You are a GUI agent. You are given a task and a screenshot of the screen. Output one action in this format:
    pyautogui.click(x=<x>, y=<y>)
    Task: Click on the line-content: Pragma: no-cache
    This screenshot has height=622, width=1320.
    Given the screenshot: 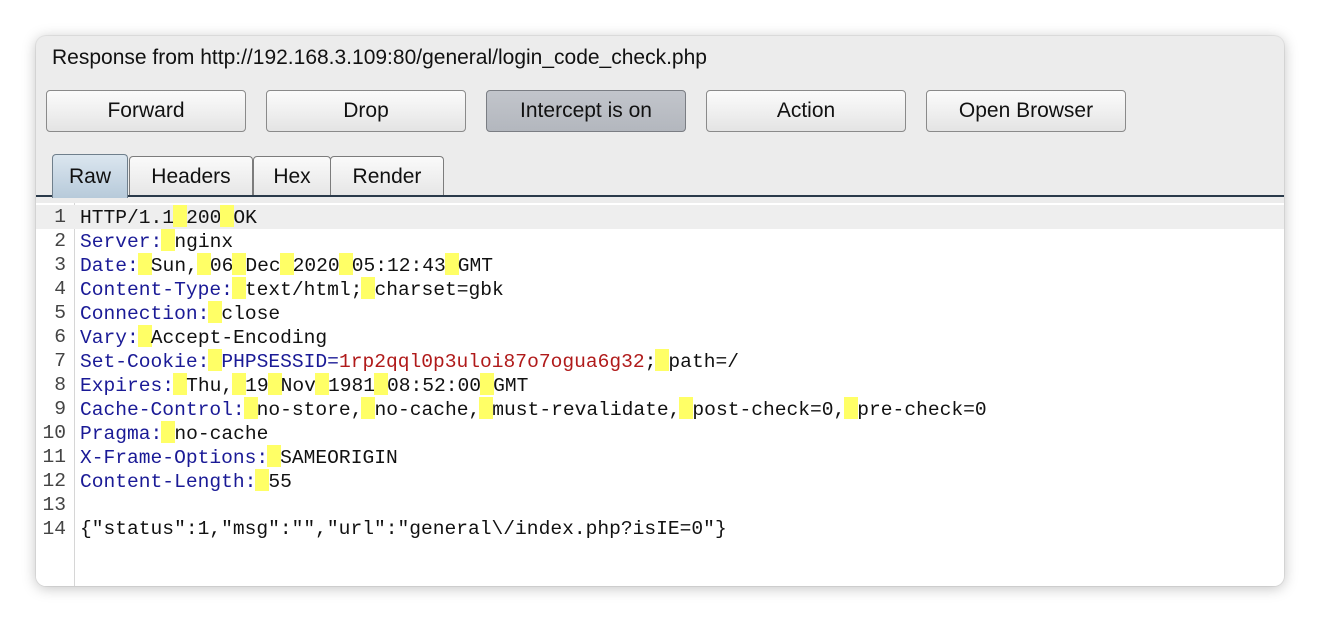 What is the action you would take?
    pyautogui.click(x=174, y=433)
    